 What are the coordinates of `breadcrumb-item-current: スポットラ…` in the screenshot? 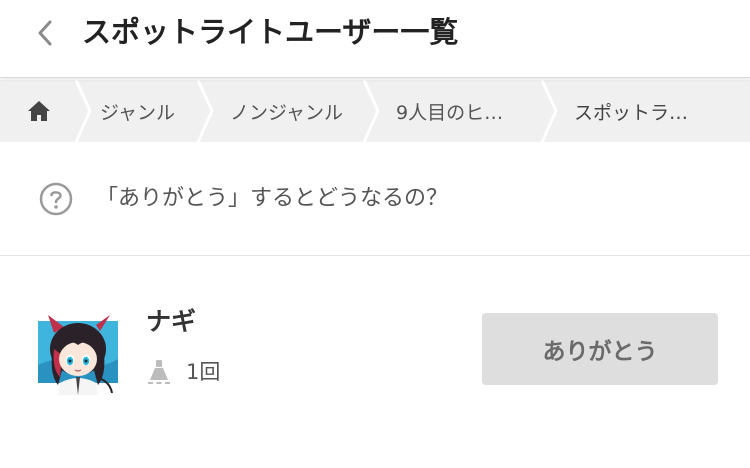 It's located at (631, 112).